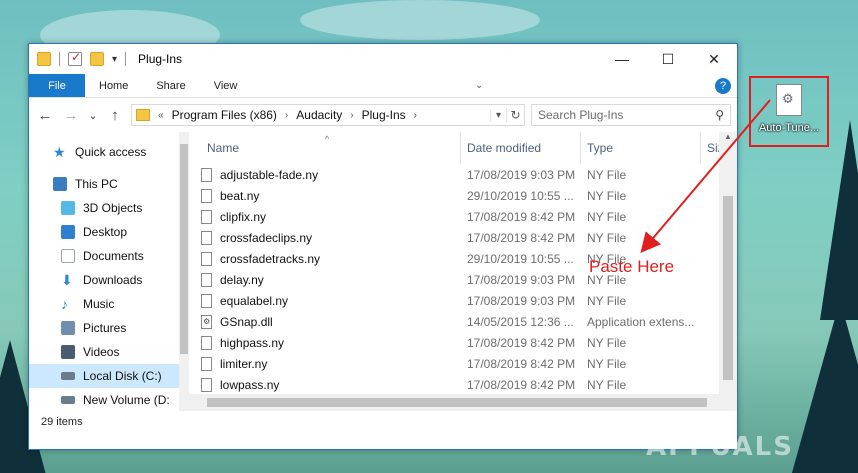 The height and width of the screenshot is (473, 858). I want to click on annotation-text: Paste Here, so click(632, 266).